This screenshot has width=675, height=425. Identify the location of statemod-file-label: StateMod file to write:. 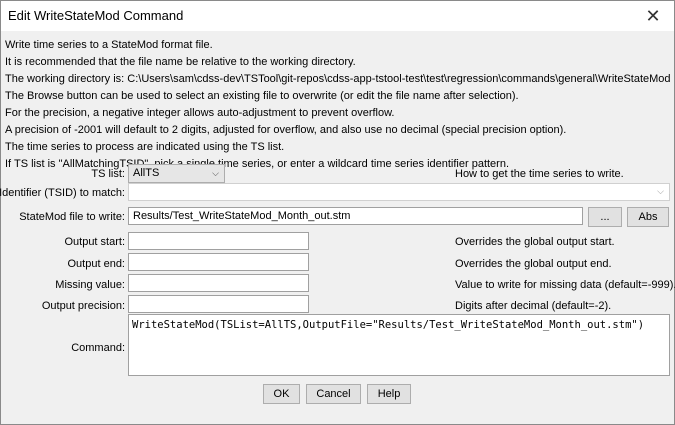
(72, 217).